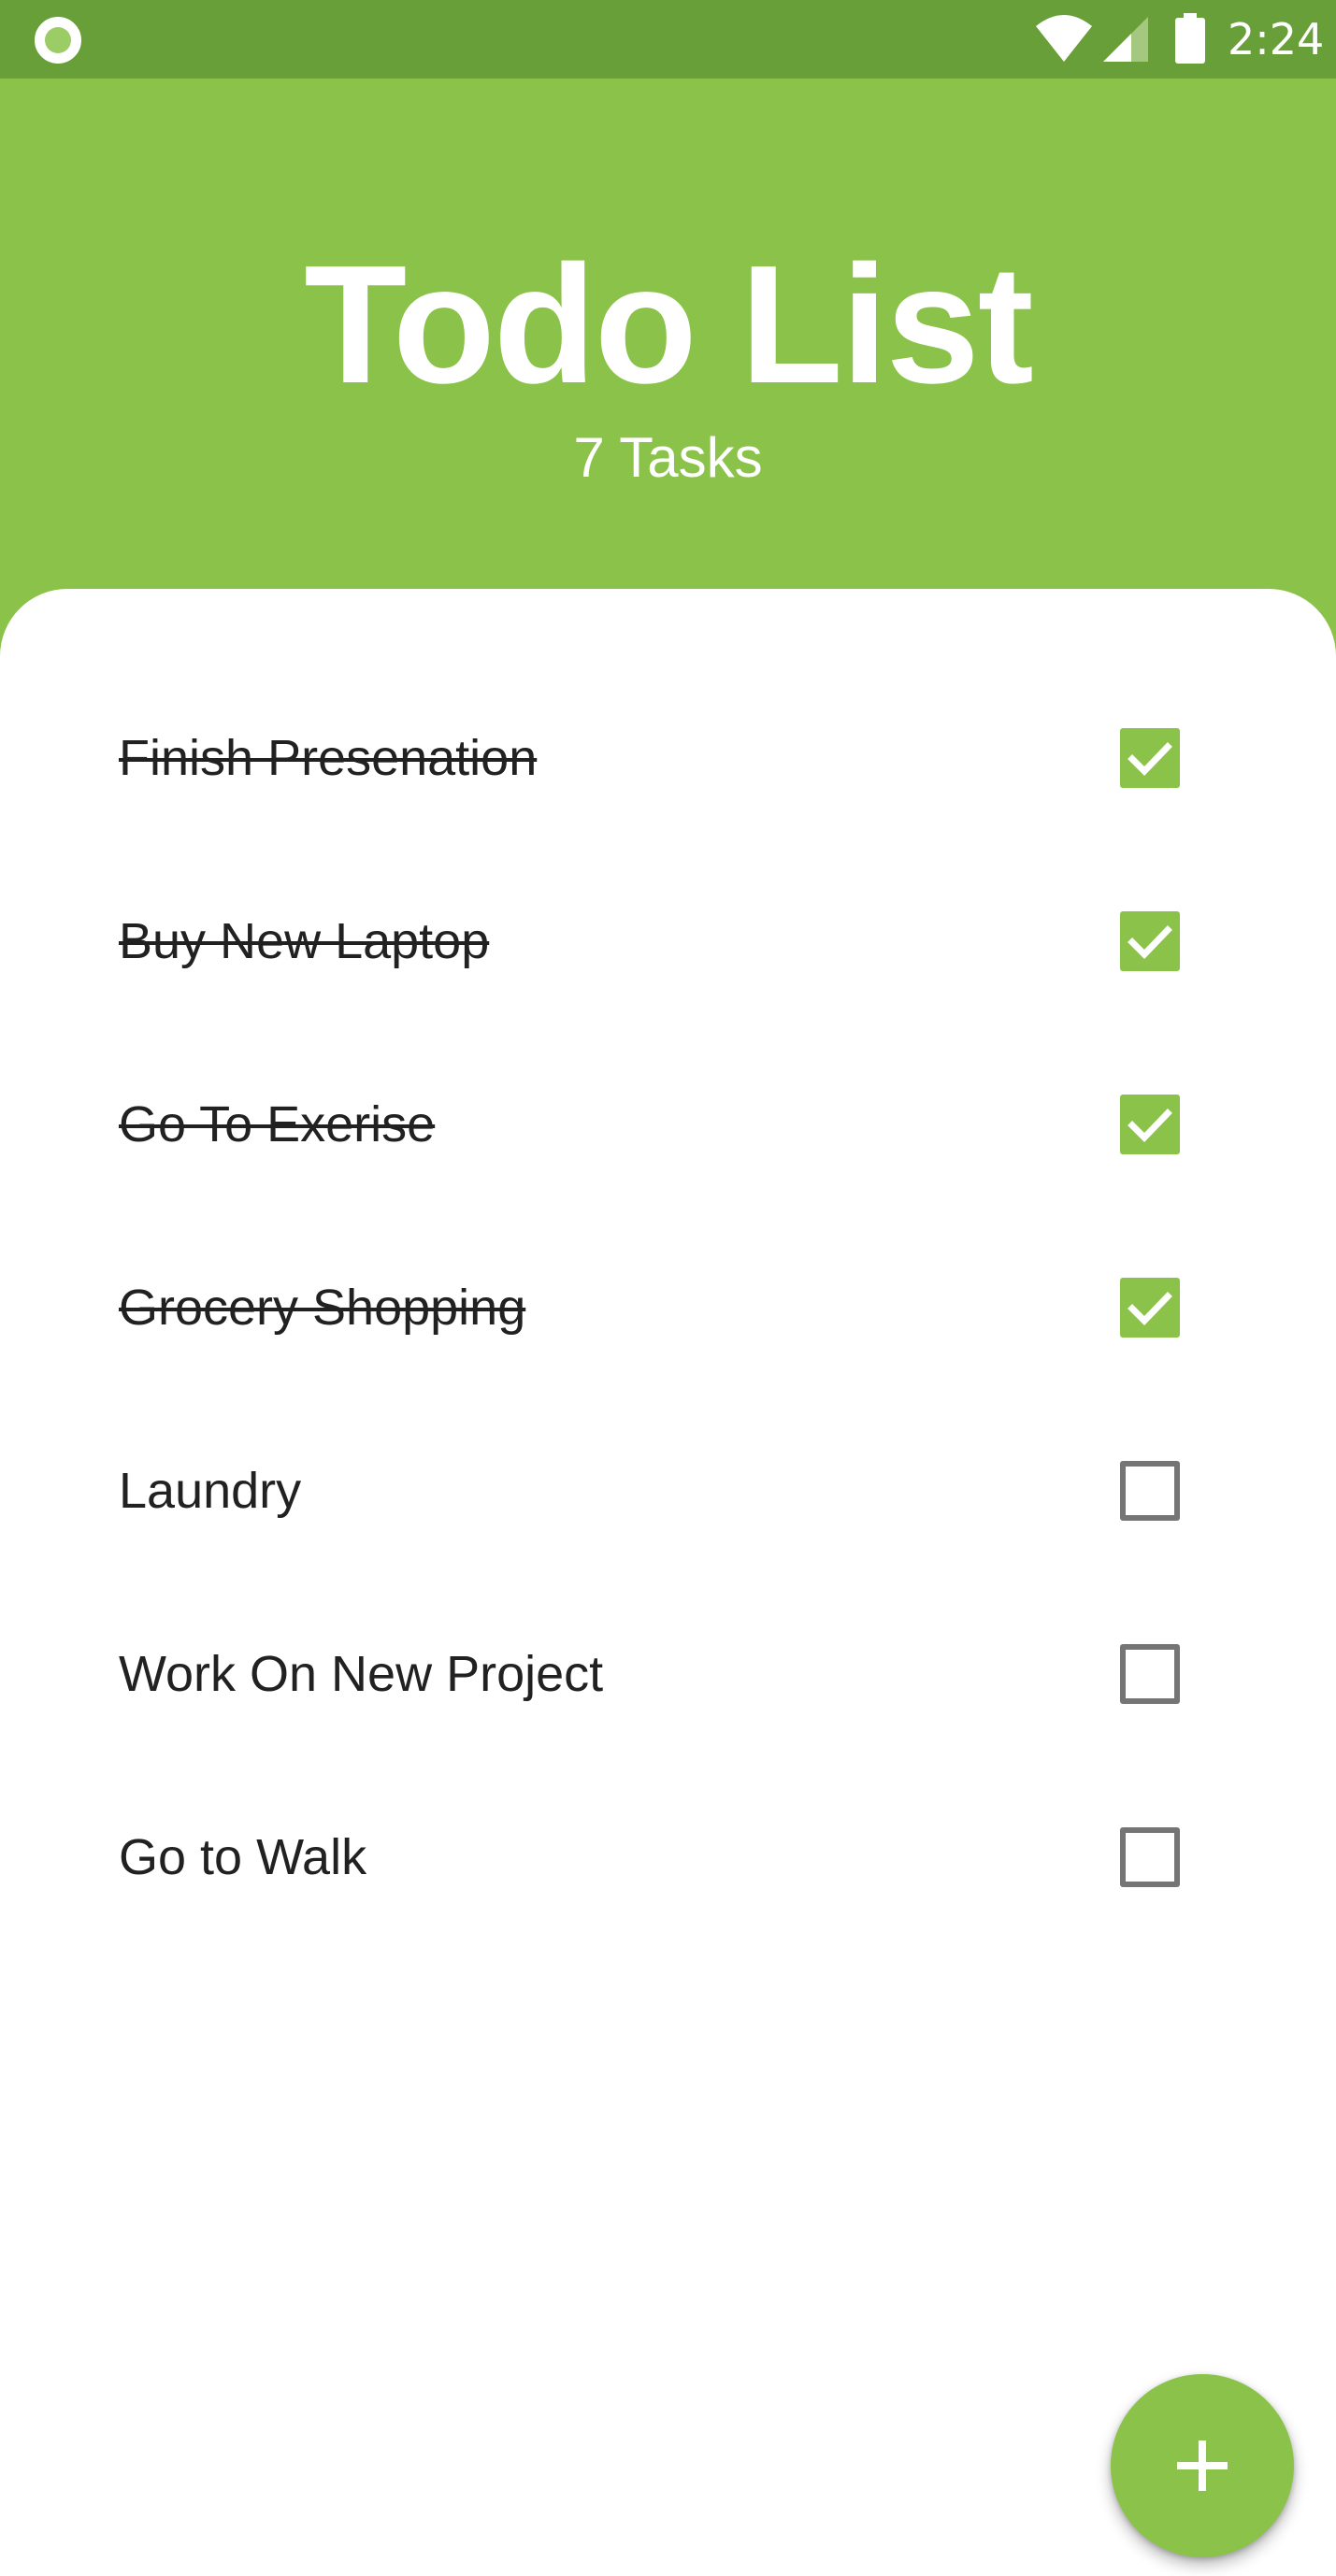 The height and width of the screenshot is (2576, 1336). Describe the element at coordinates (243, 1857) in the screenshot. I see `task-label: Go to Walk` at that location.